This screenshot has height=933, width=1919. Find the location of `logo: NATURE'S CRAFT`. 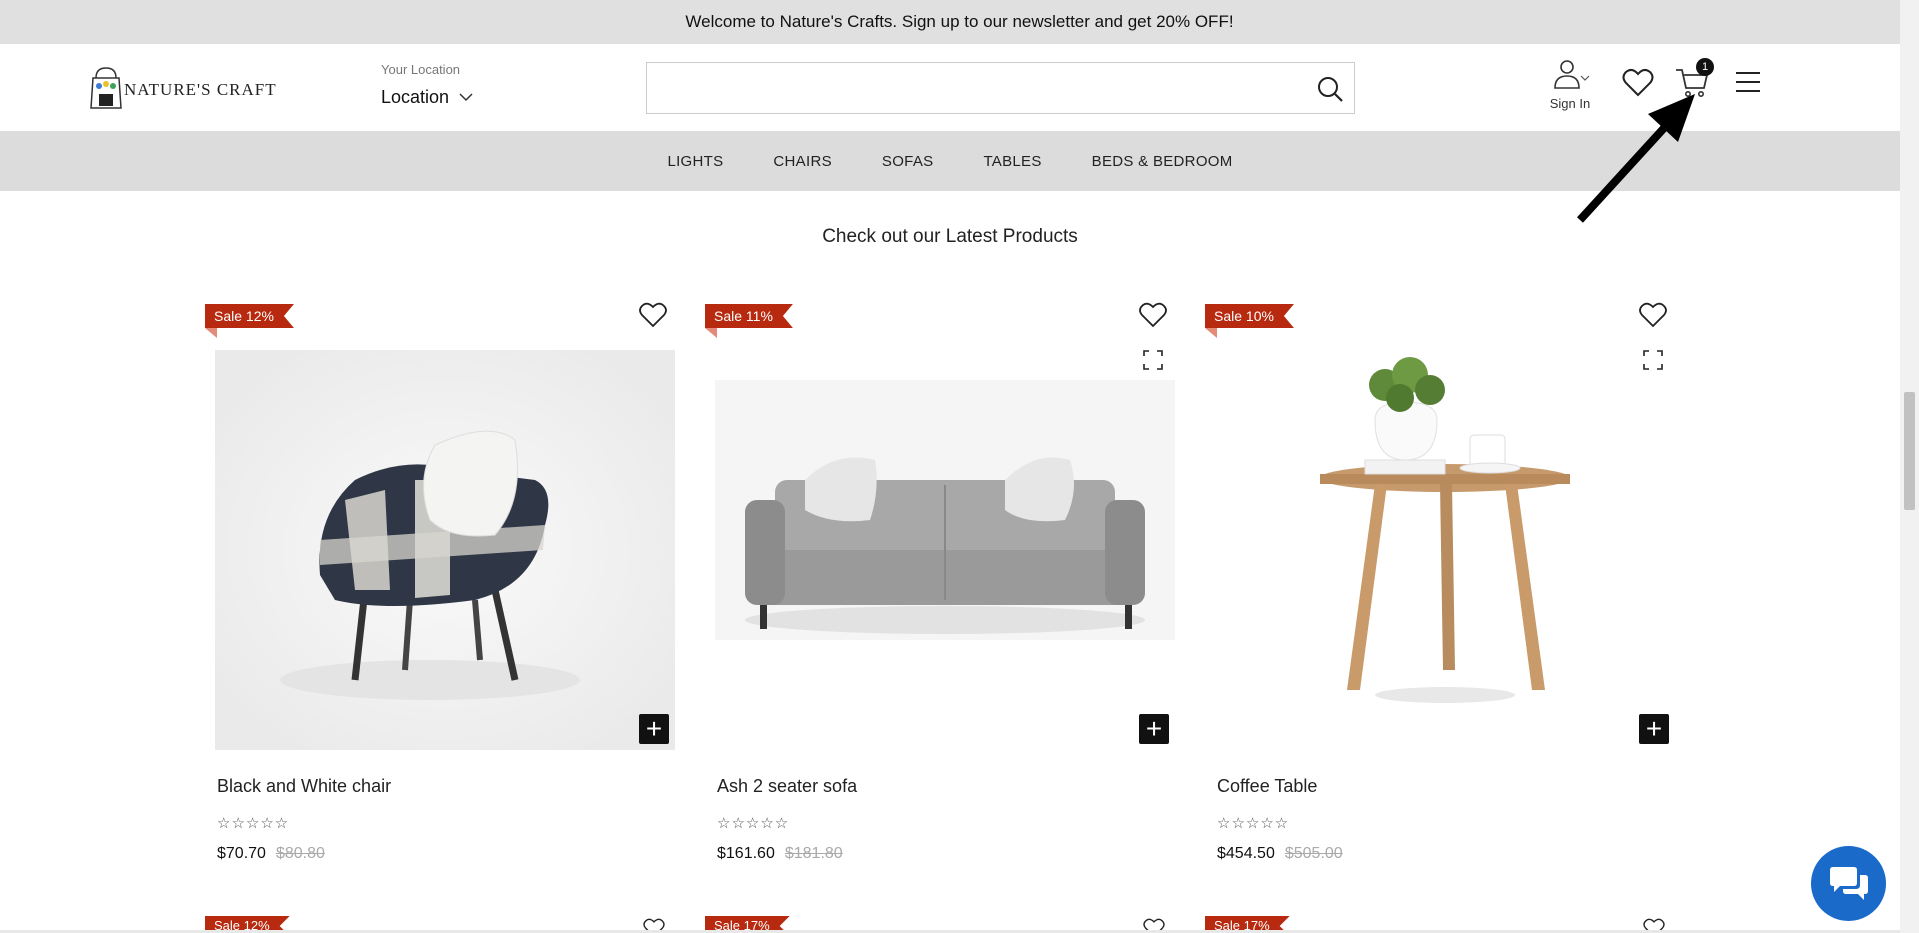

logo: NATURE'S CRAFT is located at coordinates (183, 87).